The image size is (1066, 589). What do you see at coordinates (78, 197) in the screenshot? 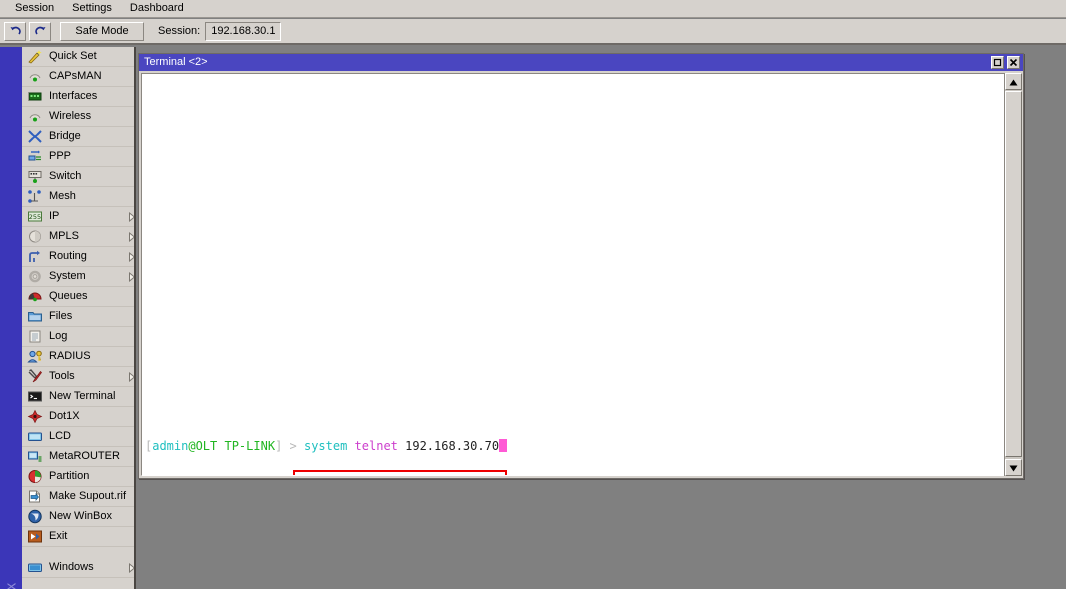
I see `sidebar-item-mesh: Mesh` at bounding box center [78, 197].